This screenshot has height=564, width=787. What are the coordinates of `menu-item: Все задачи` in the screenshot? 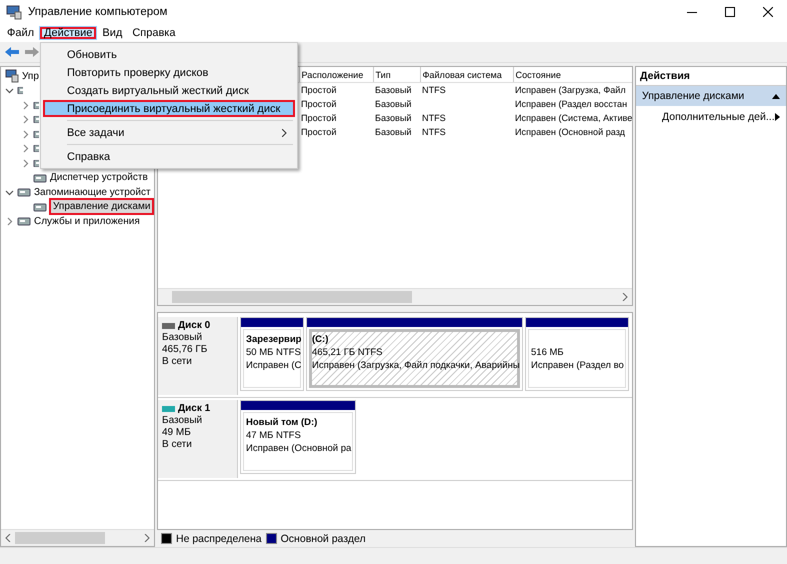 It's located at (169, 132).